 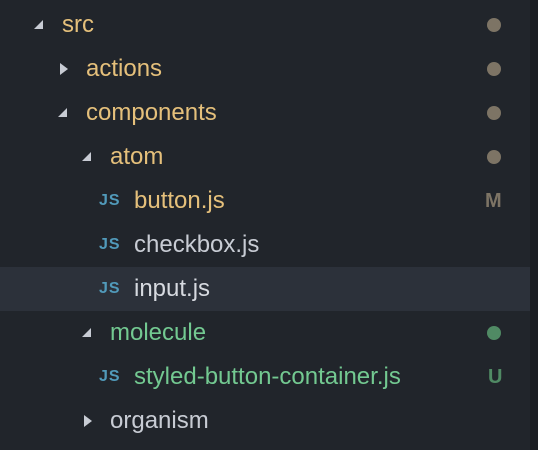 What do you see at coordinates (78, 24) in the screenshot?
I see `tree-item-label: src` at bounding box center [78, 24].